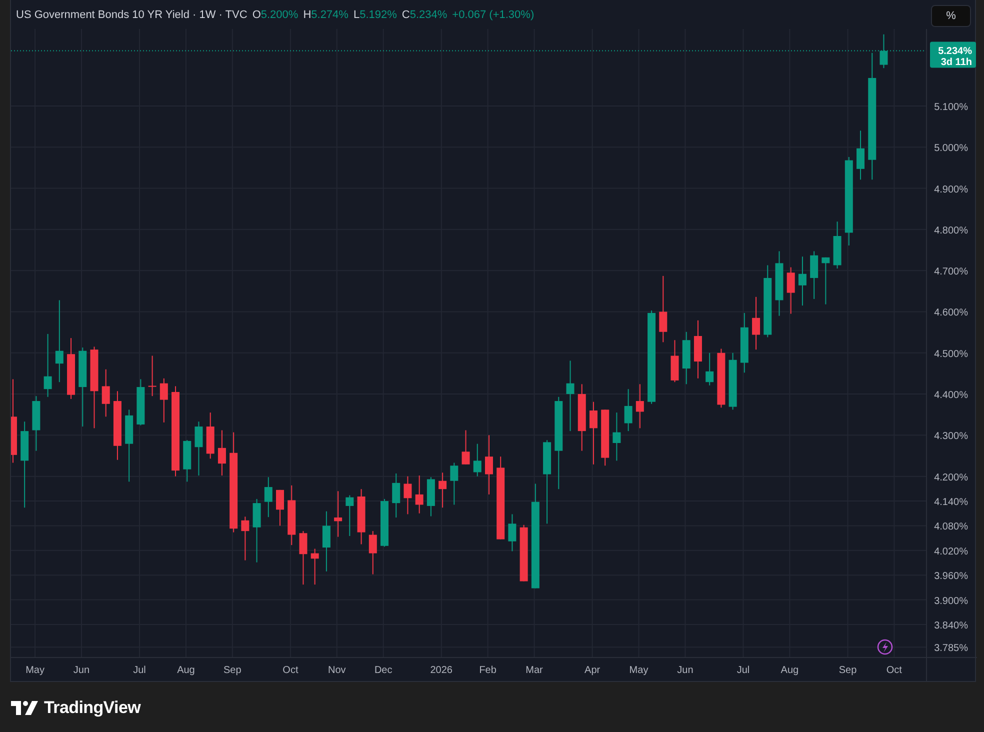  I want to click on time-axis-label: Nov, so click(337, 670).